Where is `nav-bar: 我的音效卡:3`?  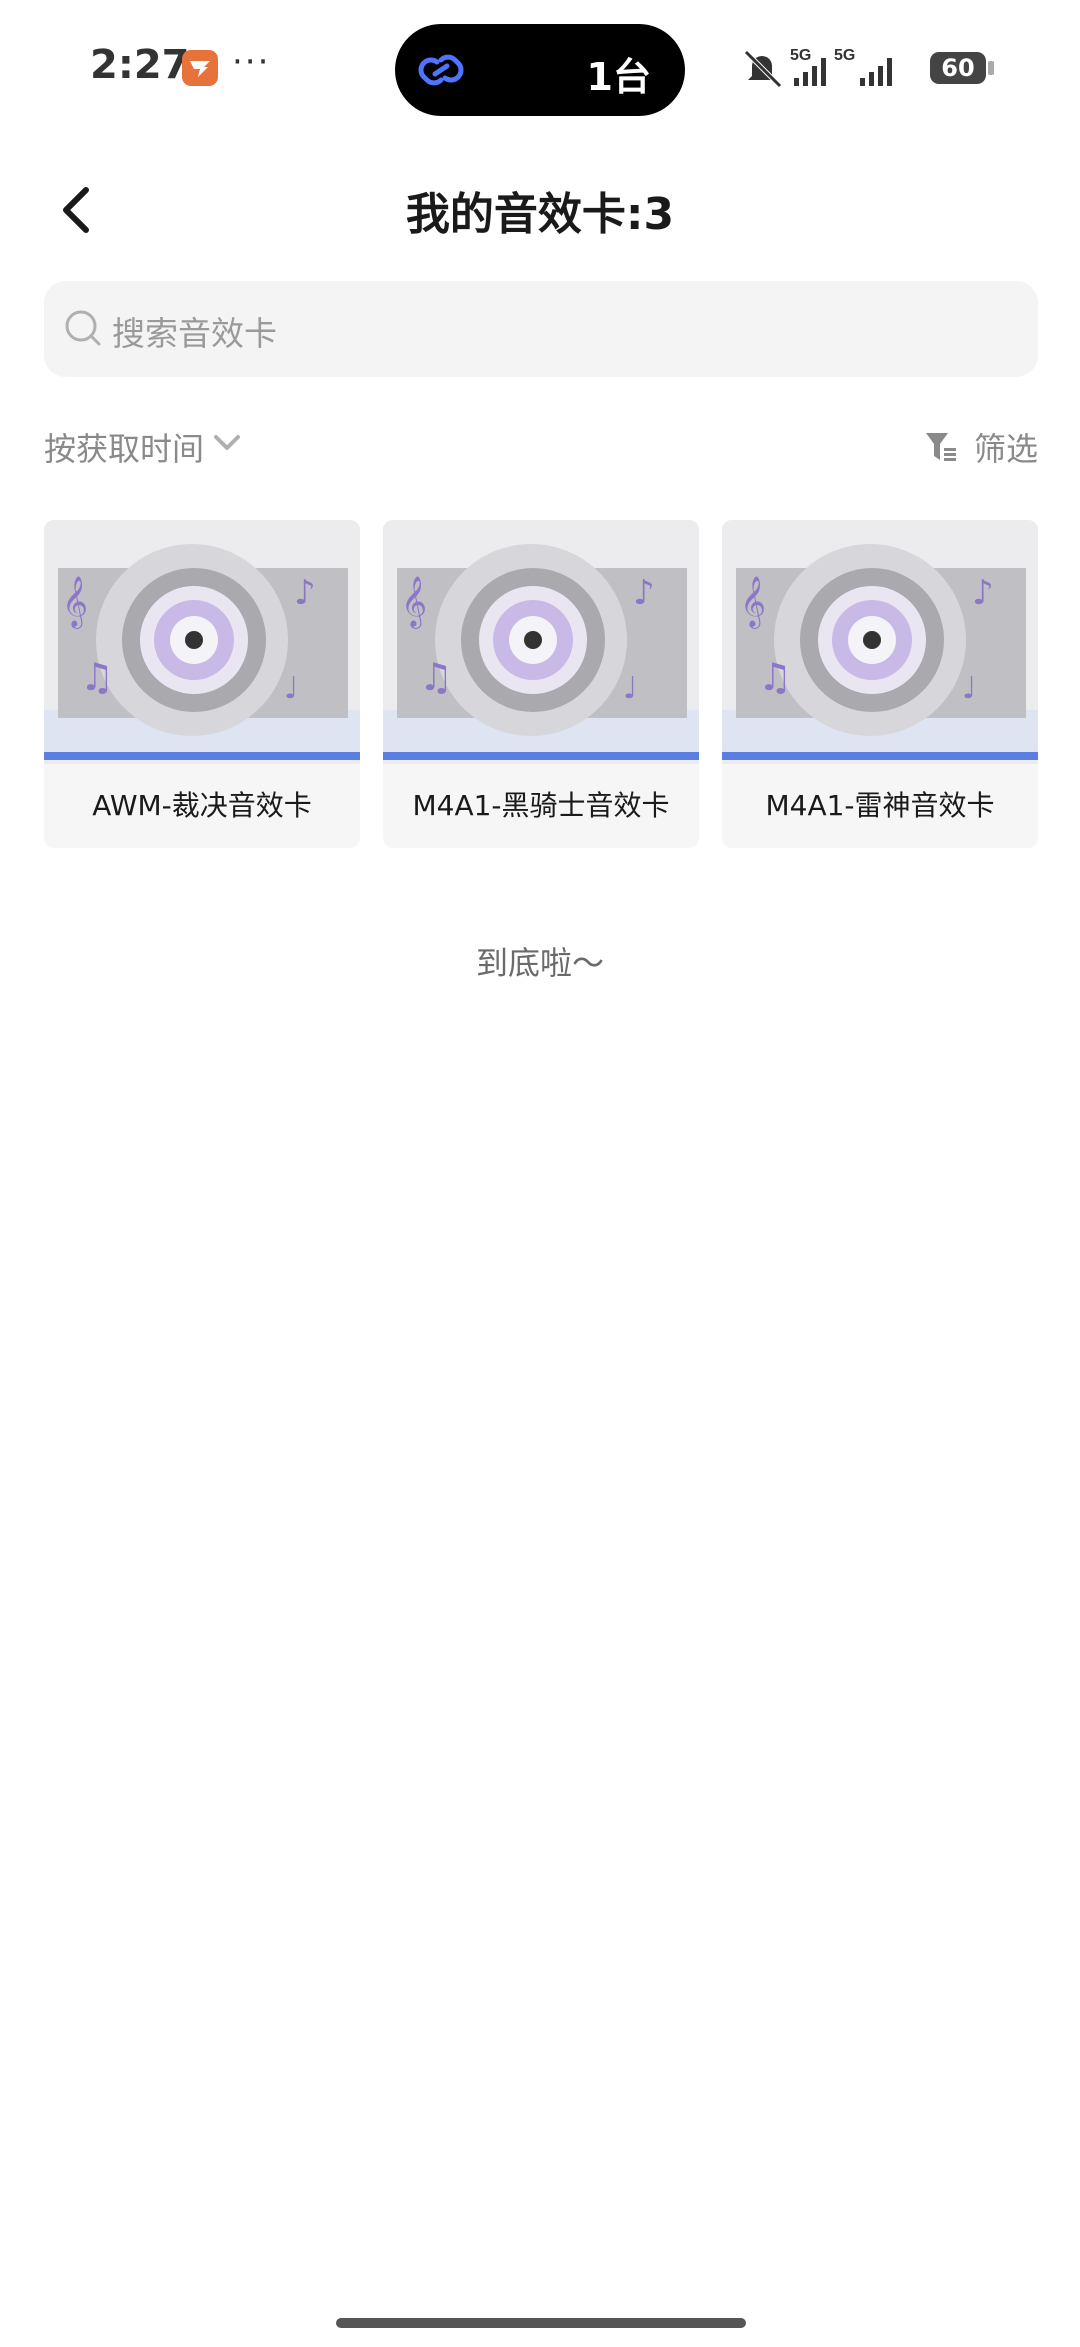 nav-bar: 我的音效卡:3 is located at coordinates (540, 205).